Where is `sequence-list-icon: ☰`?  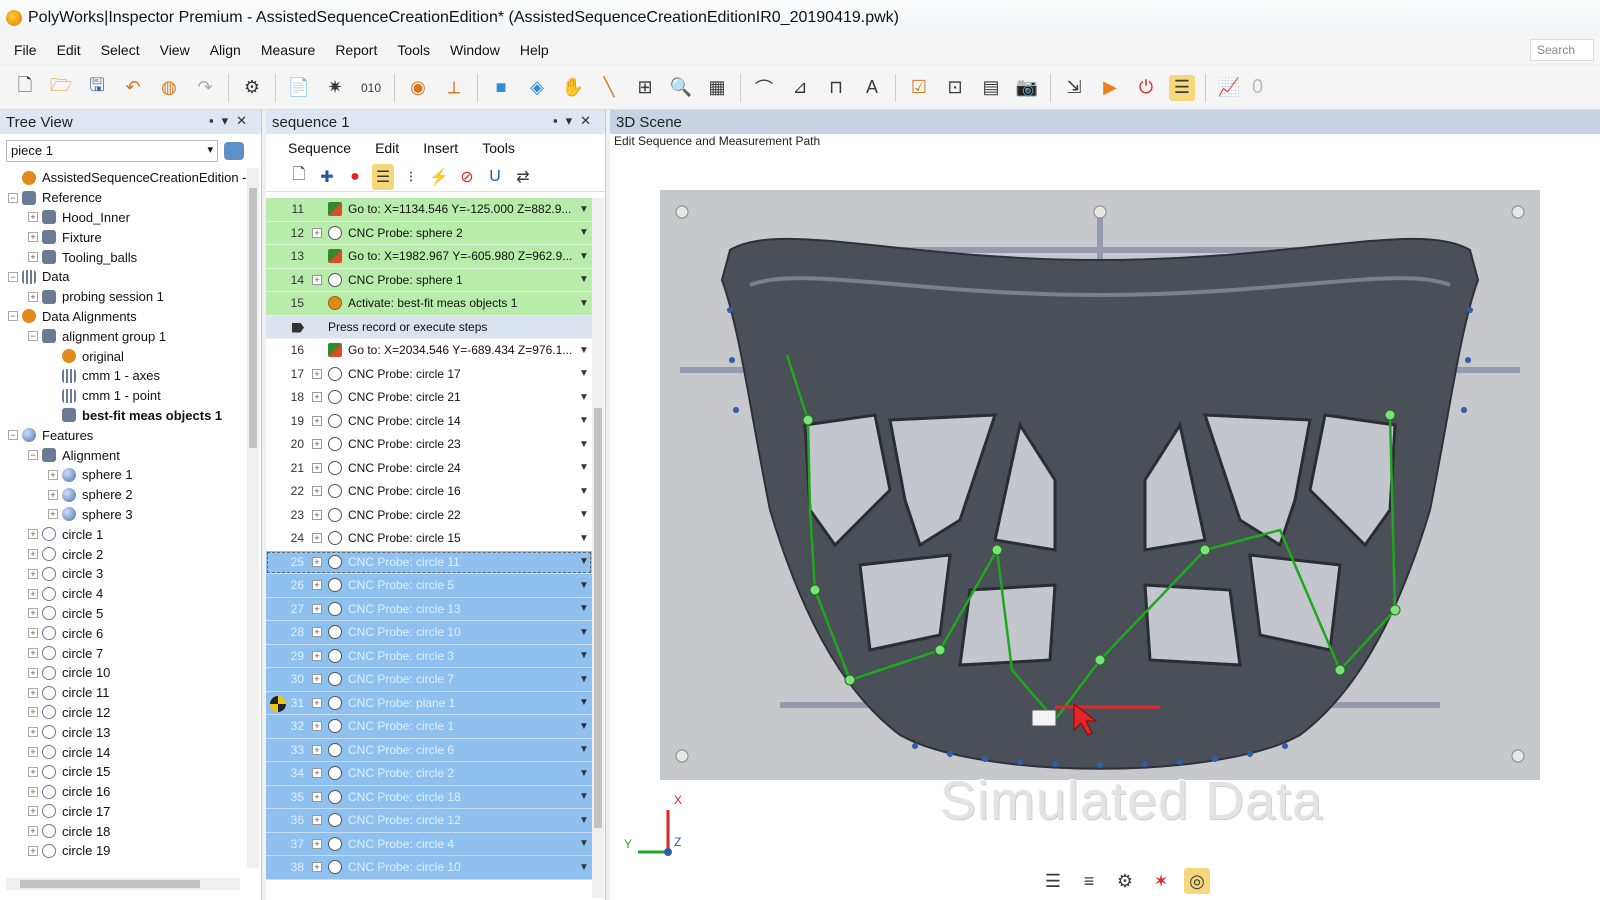
sequence-list-icon: ☰ is located at coordinates (383, 176).